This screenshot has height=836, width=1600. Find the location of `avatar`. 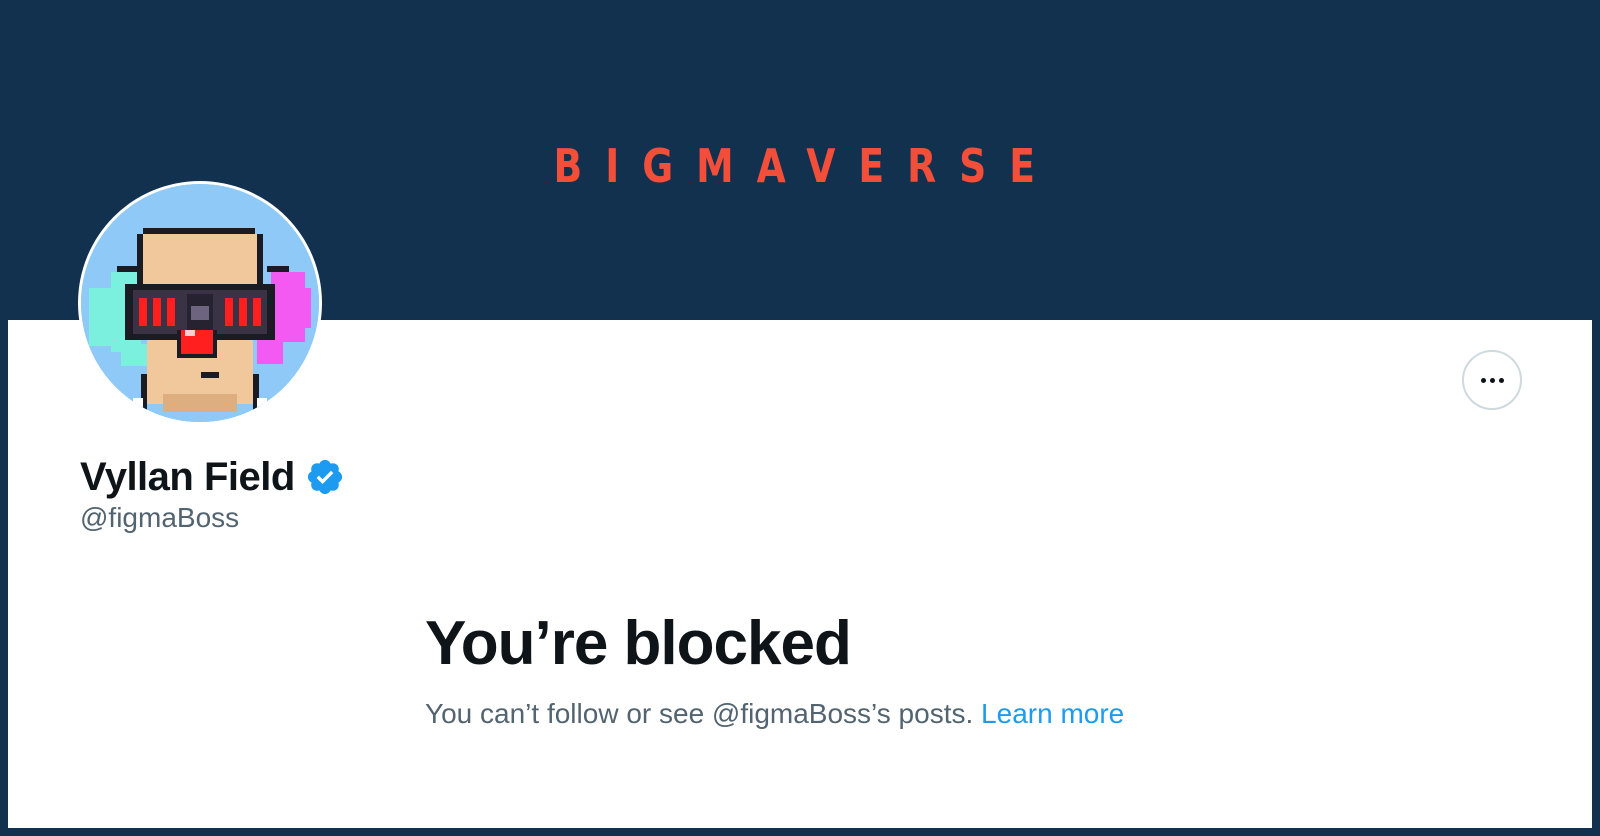

avatar is located at coordinates (200, 303).